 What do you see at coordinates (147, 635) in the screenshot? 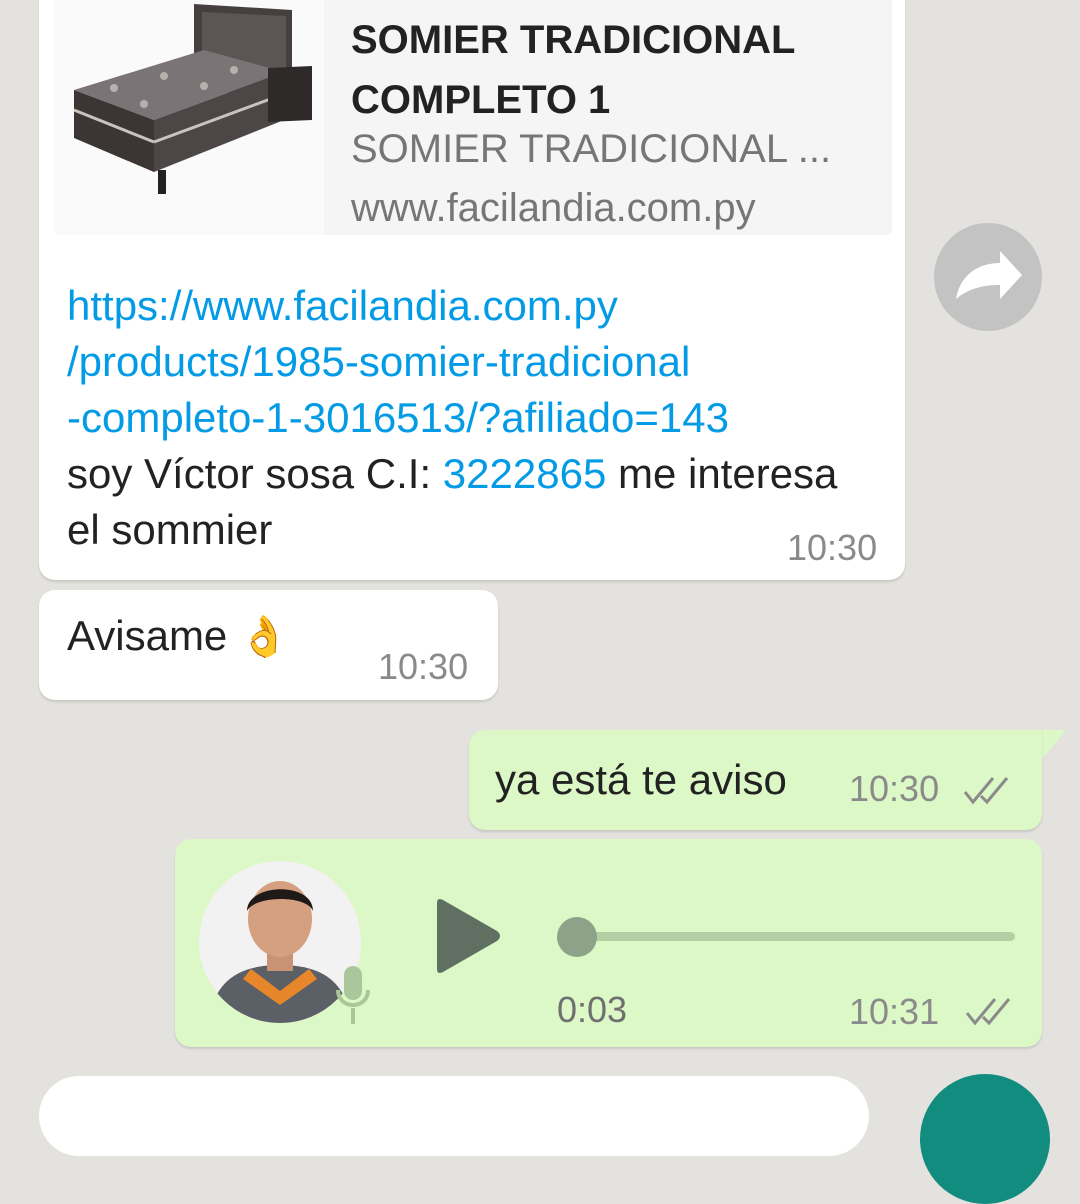
I see `avisame-text: Avisame` at bounding box center [147, 635].